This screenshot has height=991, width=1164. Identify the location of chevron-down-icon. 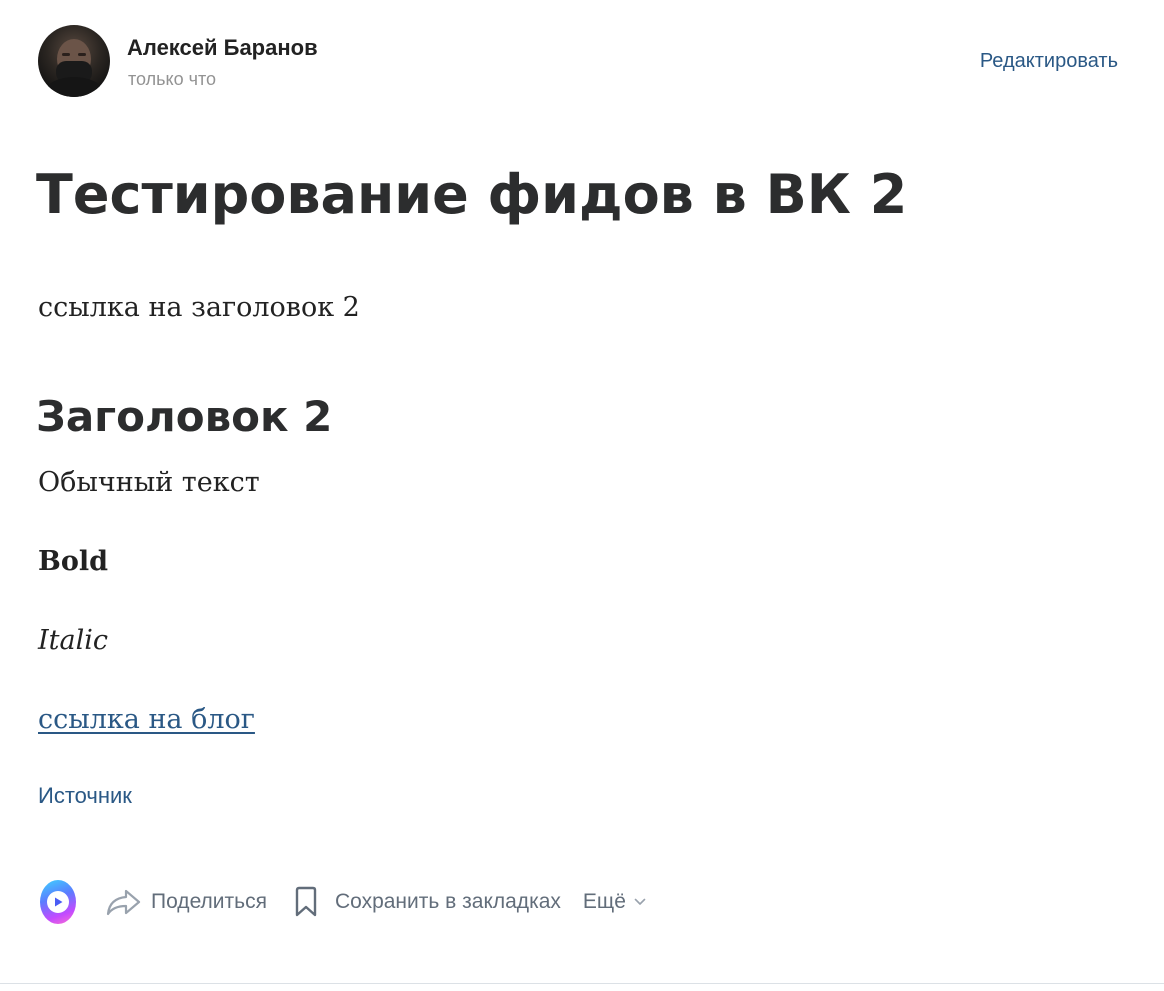
(640, 901).